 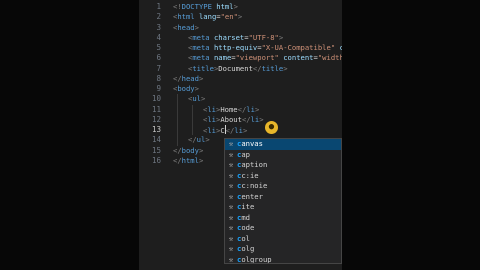 I want to click on suggestion-item: ⚒ center, so click(x=283, y=197).